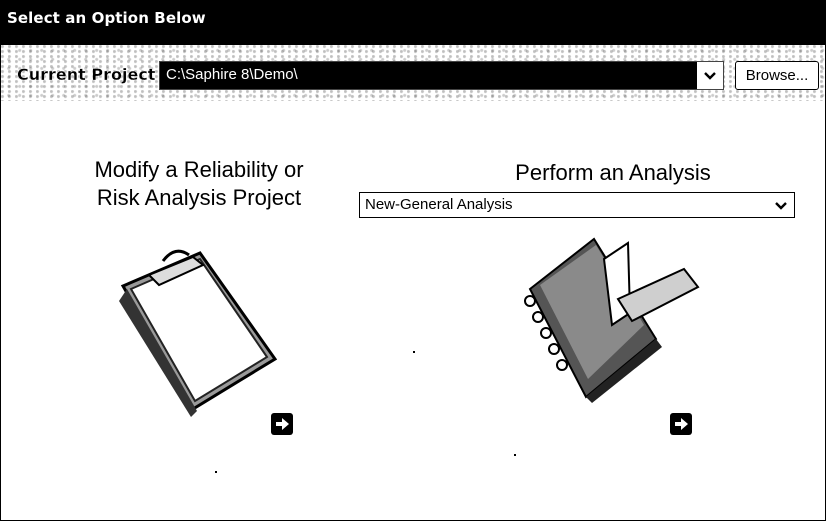 This screenshot has width=826, height=521. What do you see at coordinates (611, 316) in the screenshot?
I see `notebook-pen-icon` at bounding box center [611, 316].